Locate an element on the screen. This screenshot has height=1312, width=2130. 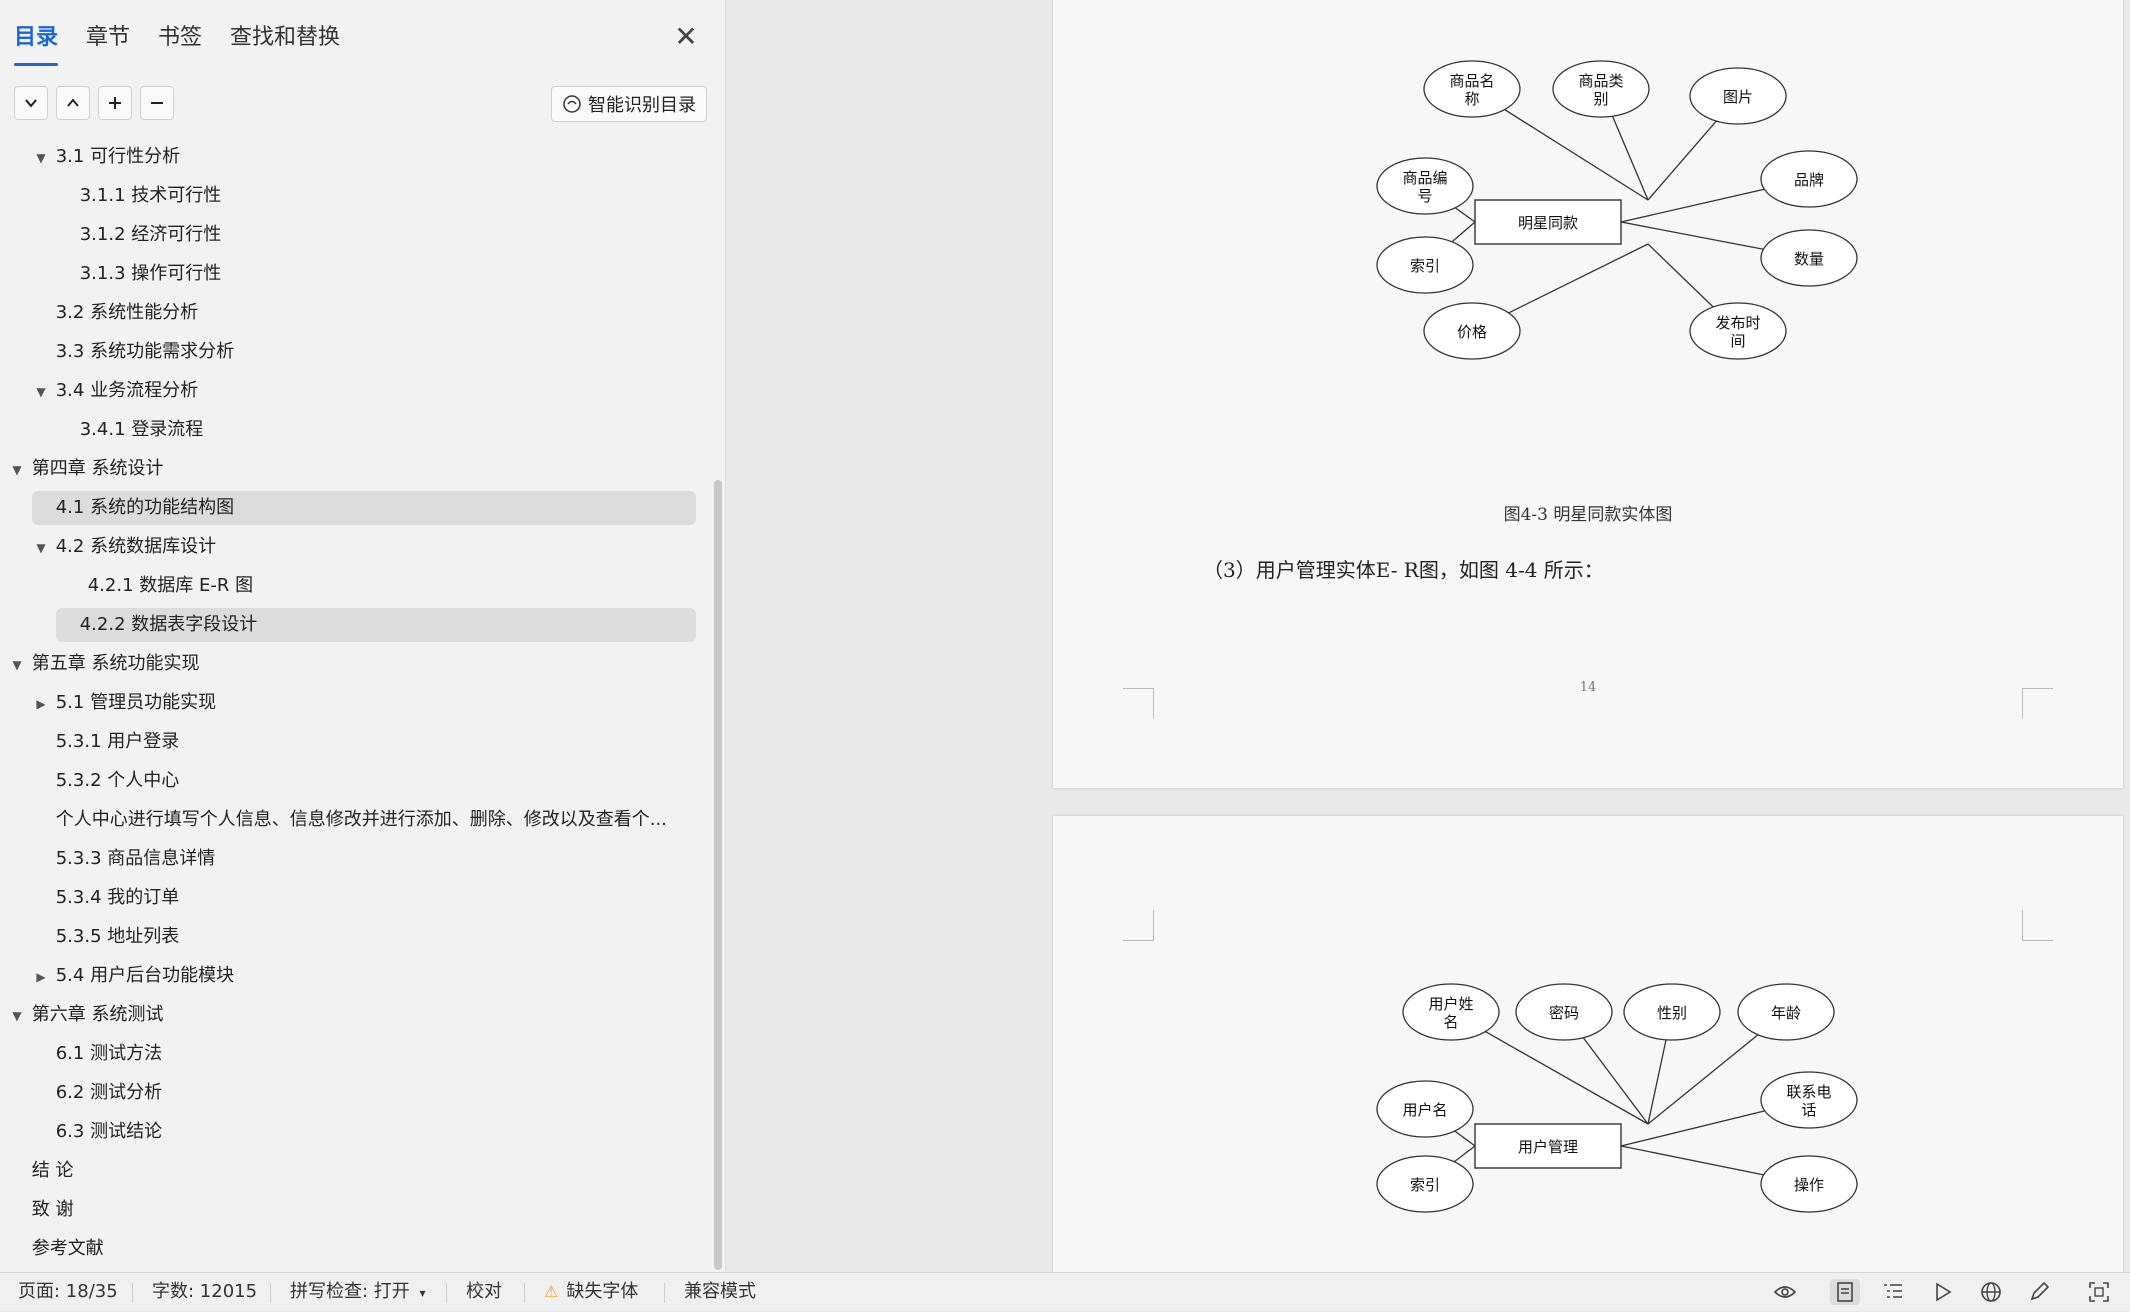
smart-toc-button: 智能识别目录 is located at coordinates (629, 104).